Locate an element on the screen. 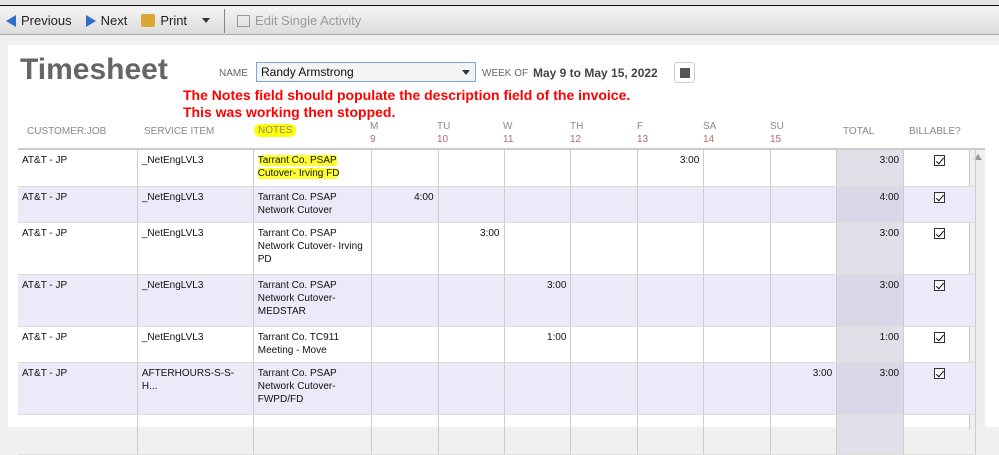  empty-row is located at coordinates (497, 435).